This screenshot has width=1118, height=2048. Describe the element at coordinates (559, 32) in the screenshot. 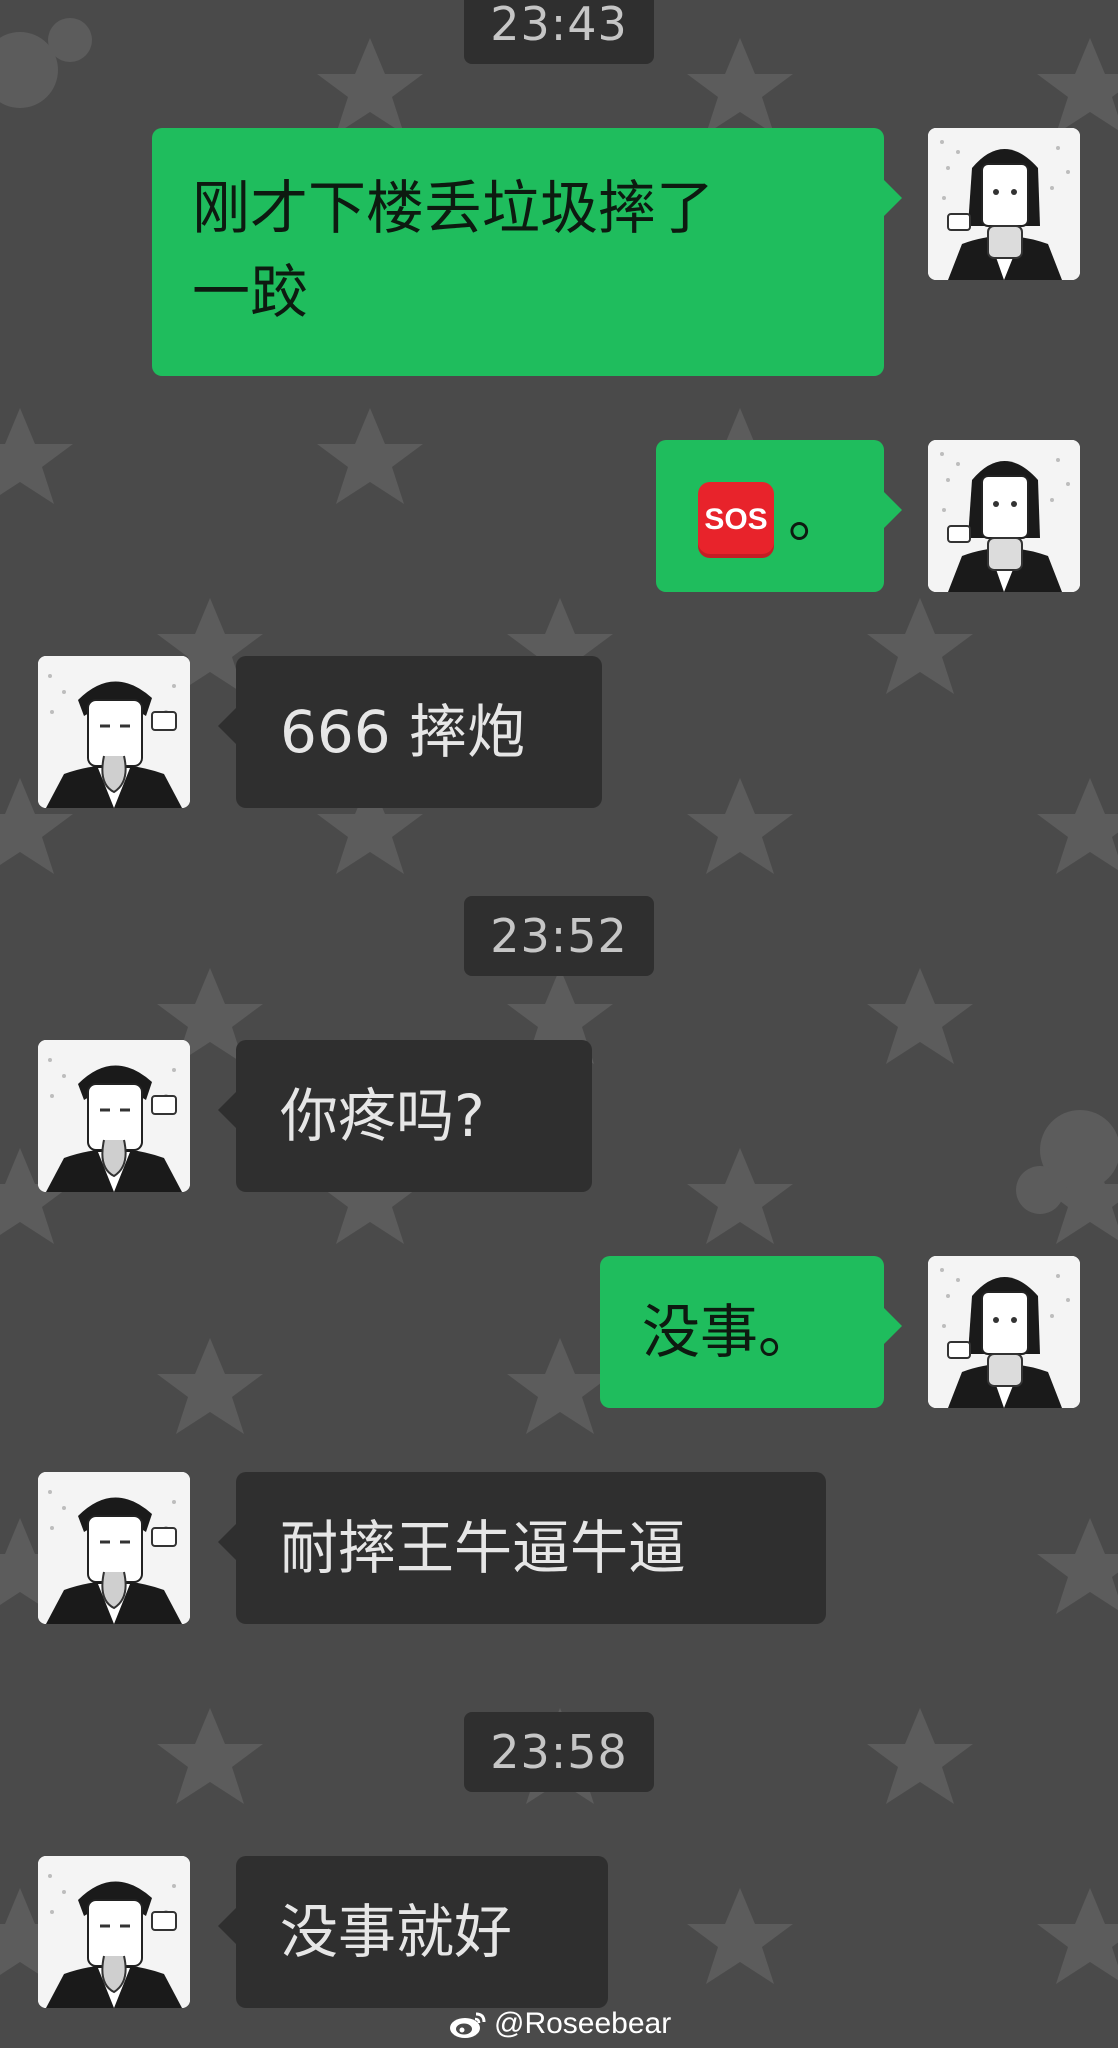

I see `timestamp: 23:43` at that location.